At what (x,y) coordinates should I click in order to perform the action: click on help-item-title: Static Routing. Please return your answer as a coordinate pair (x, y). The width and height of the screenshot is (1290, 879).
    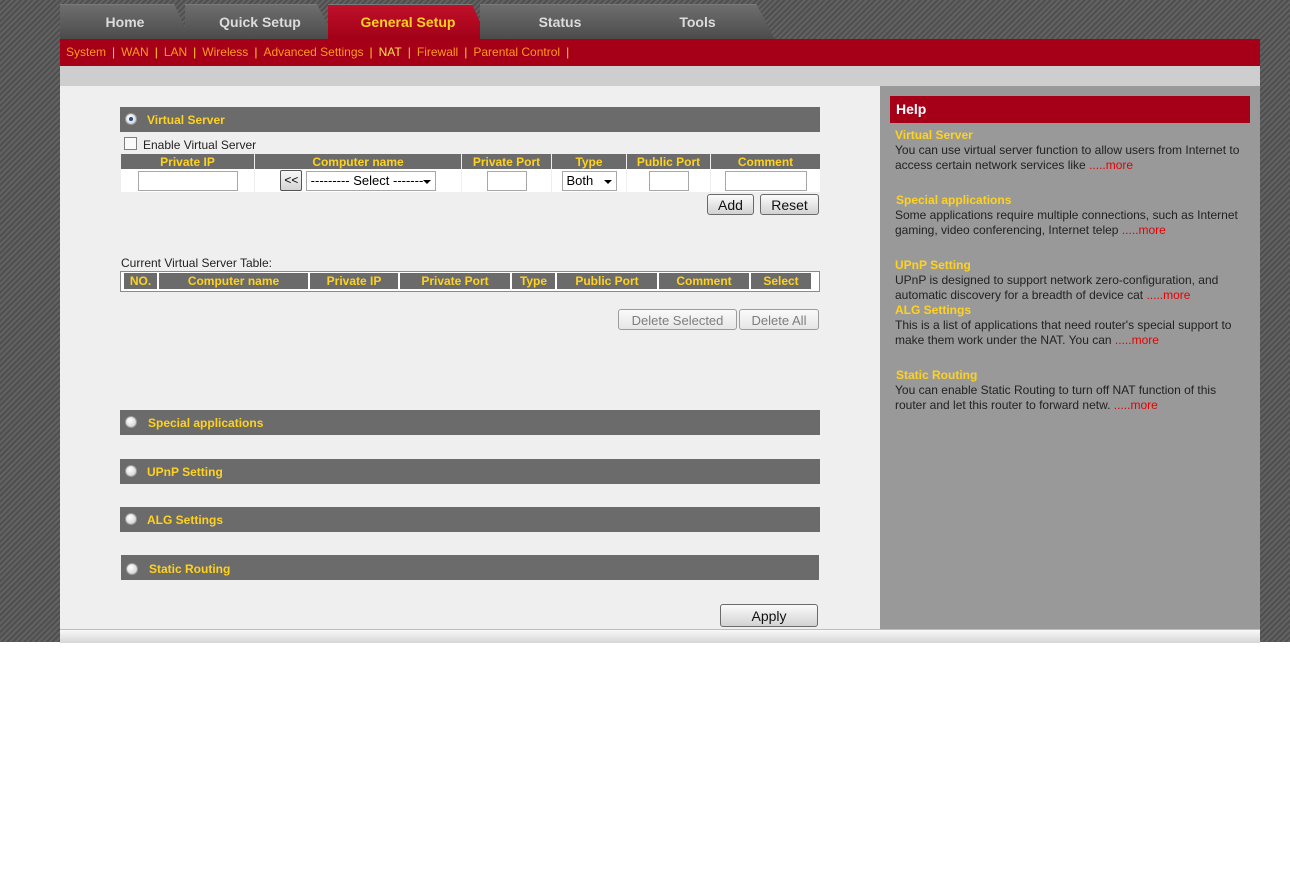
    Looking at the image, I should click on (937, 375).